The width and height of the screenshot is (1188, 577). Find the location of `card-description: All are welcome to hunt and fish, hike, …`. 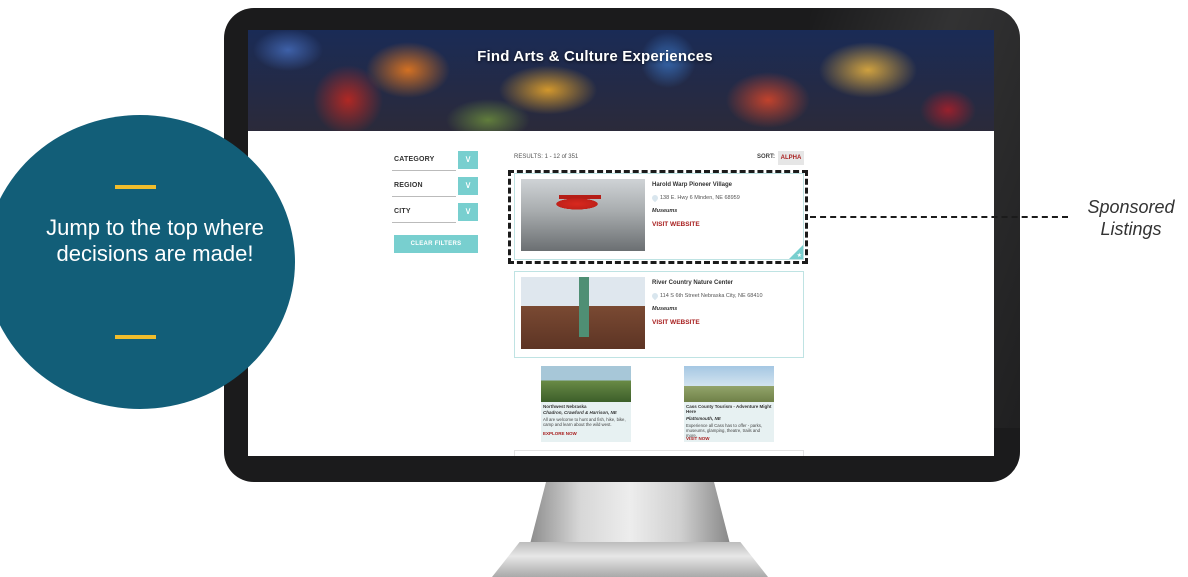

card-description: All are welcome to hunt and fish, hike, … is located at coordinates (584, 422).